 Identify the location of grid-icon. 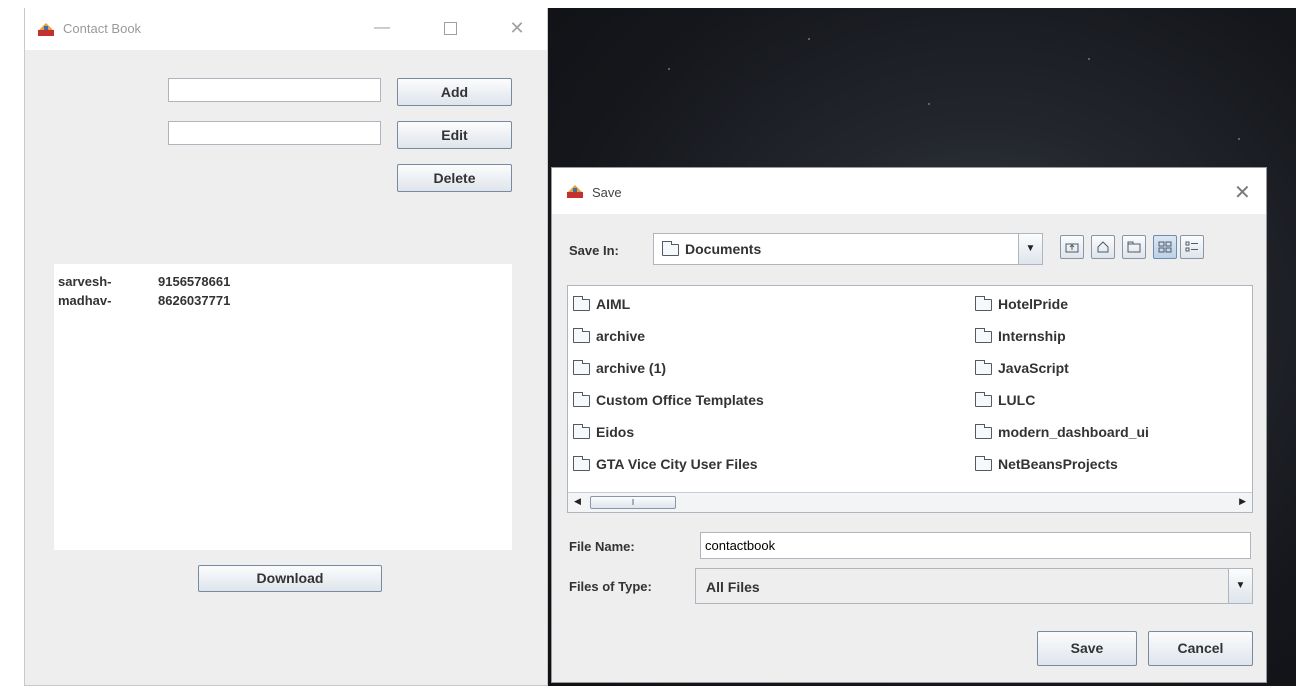
(1165, 247).